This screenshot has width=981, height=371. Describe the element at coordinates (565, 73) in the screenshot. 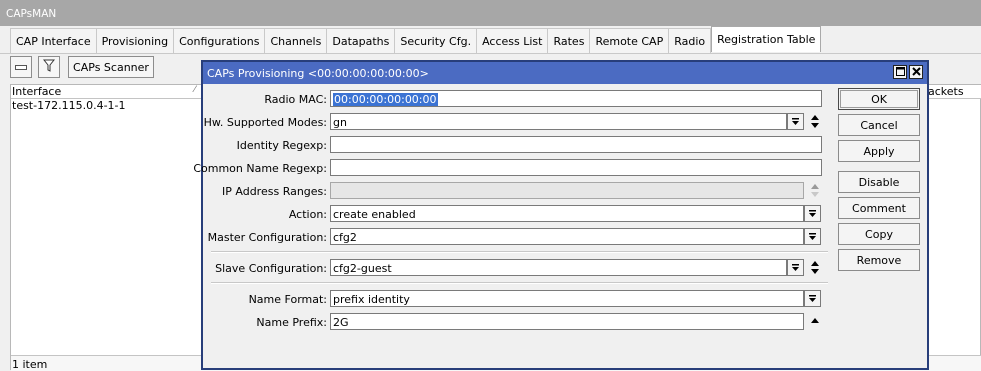

I see `dialog-title: CAPs Provisioning <00:00:00:00:00:00>` at that location.